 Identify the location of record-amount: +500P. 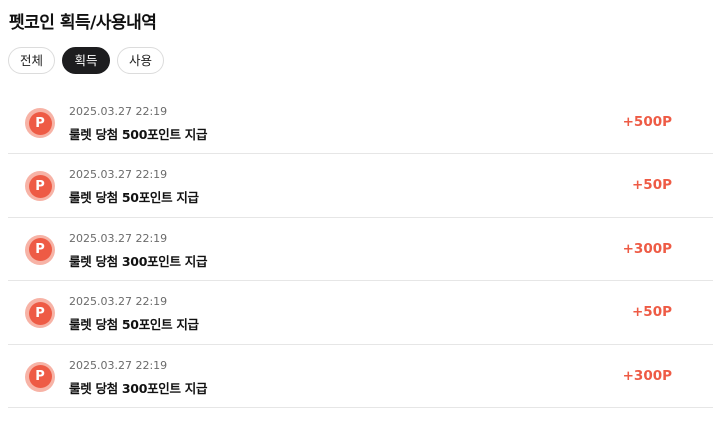
(647, 122).